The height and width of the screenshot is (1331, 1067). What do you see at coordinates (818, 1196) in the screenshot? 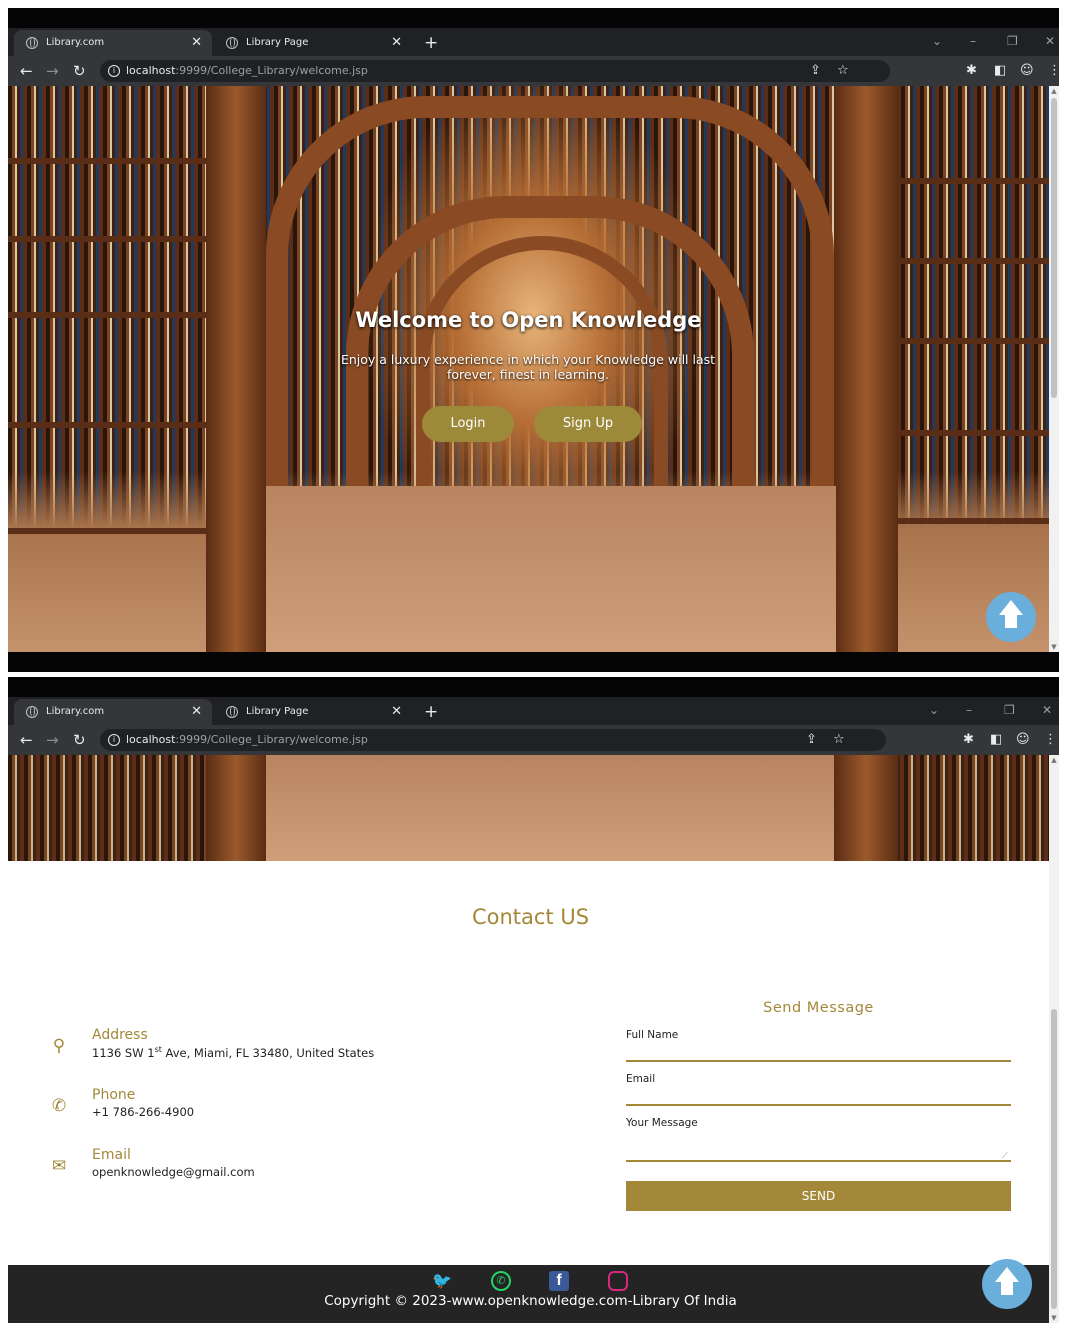
I see `send-button: SEND` at bounding box center [818, 1196].